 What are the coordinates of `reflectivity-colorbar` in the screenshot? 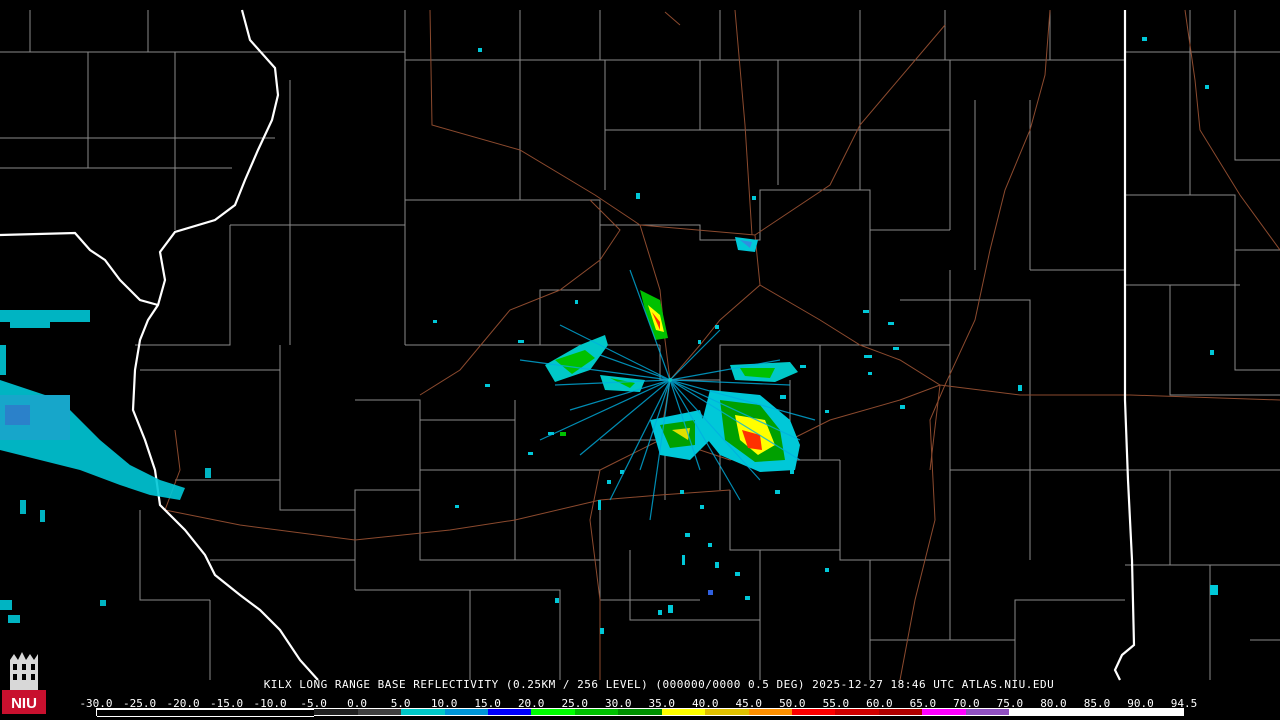 It's located at (640, 712).